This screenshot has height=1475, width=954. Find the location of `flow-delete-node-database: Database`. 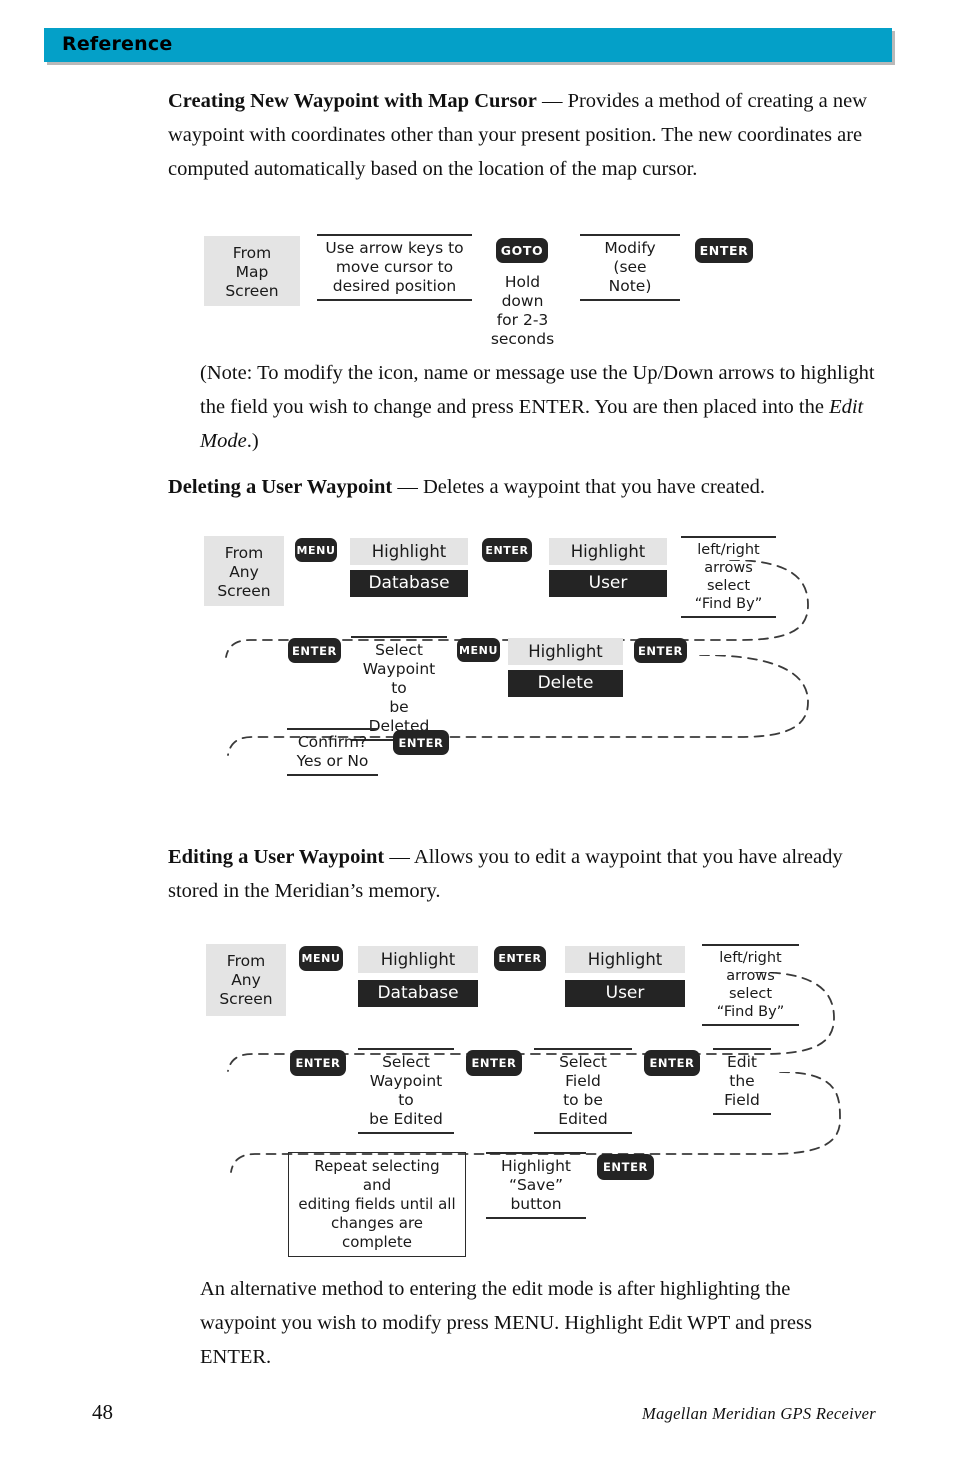

flow-delete-node-database: Database is located at coordinates (409, 583).